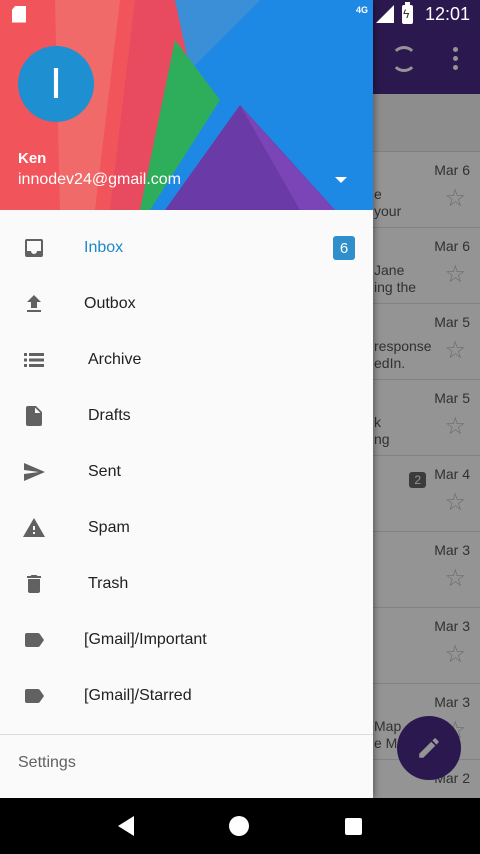 The image size is (480, 854). Describe the element at coordinates (384, 14) in the screenshot. I see `signal-icon` at that location.